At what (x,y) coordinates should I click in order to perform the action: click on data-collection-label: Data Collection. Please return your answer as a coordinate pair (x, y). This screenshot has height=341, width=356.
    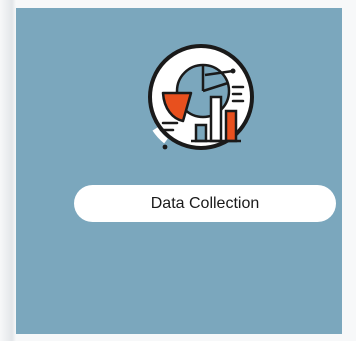
    Looking at the image, I should click on (205, 203).